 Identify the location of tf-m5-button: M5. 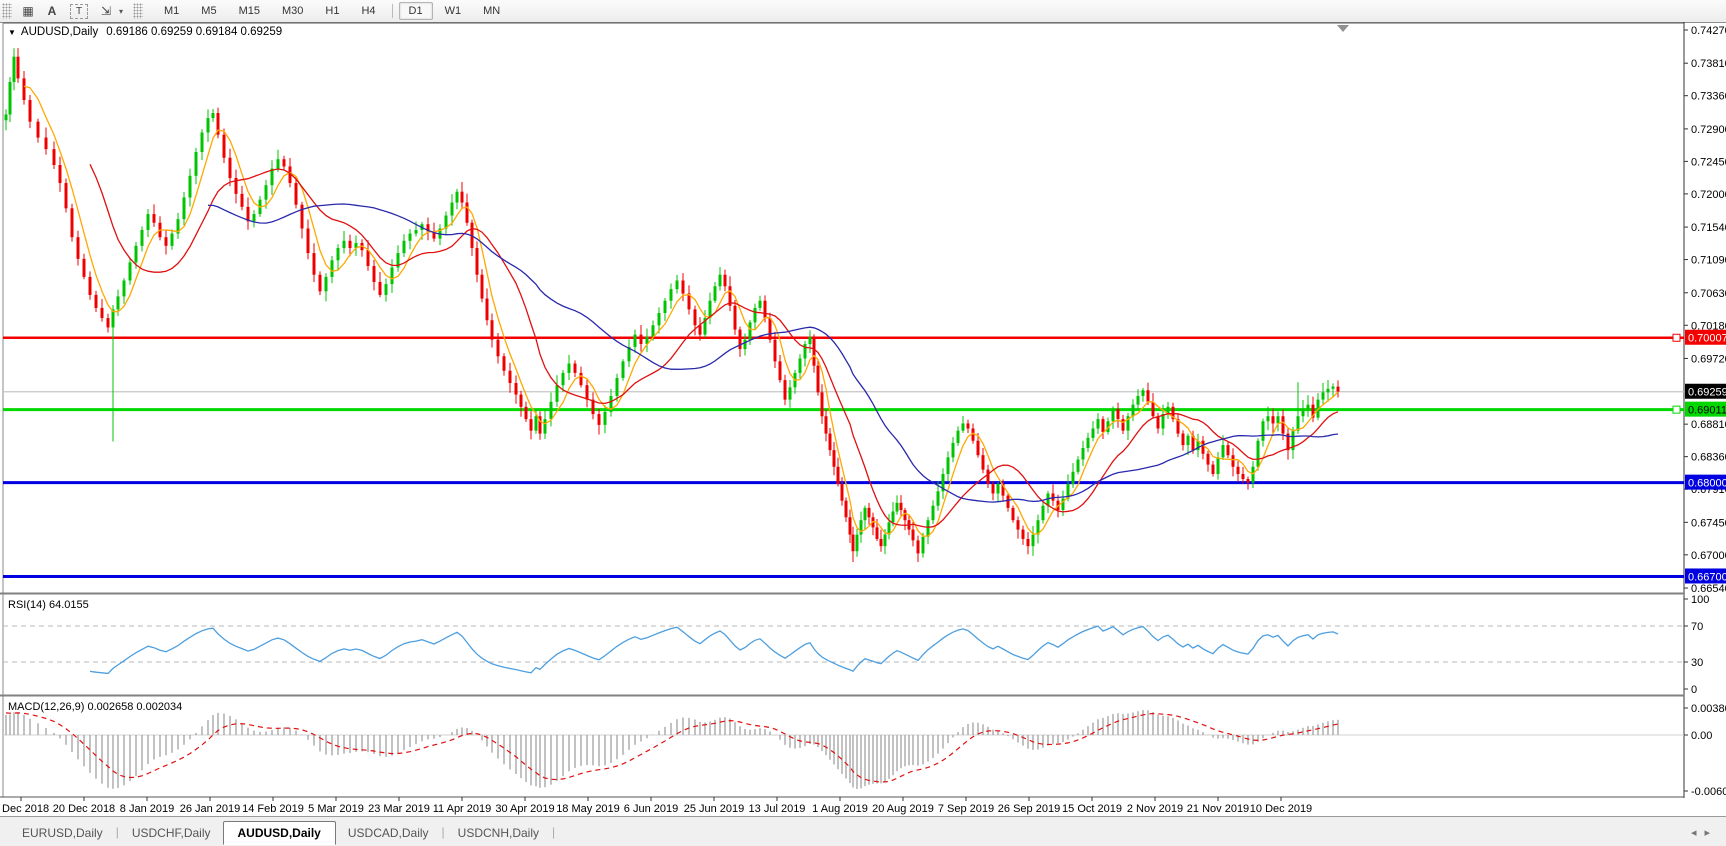
(208, 11).